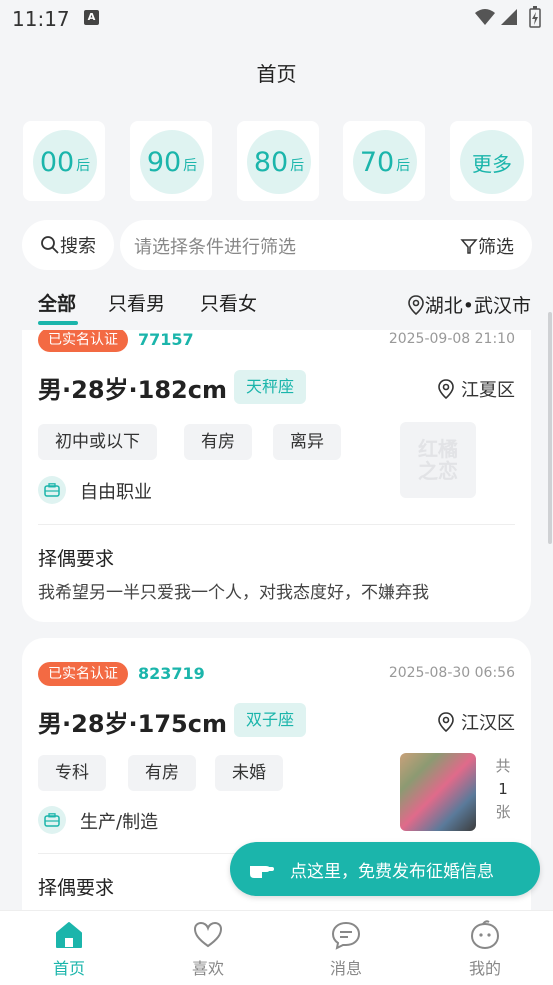  What do you see at coordinates (535, 17) in the screenshot?
I see `battery-icon` at bounding box center [535, 17].